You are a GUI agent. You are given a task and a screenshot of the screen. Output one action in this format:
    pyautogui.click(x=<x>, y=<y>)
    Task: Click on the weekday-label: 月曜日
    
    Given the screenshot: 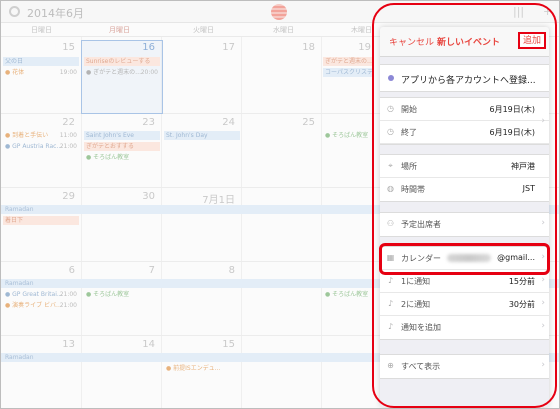 What is the action you would take?
    pyautogui.click(x=119, y=30)
    